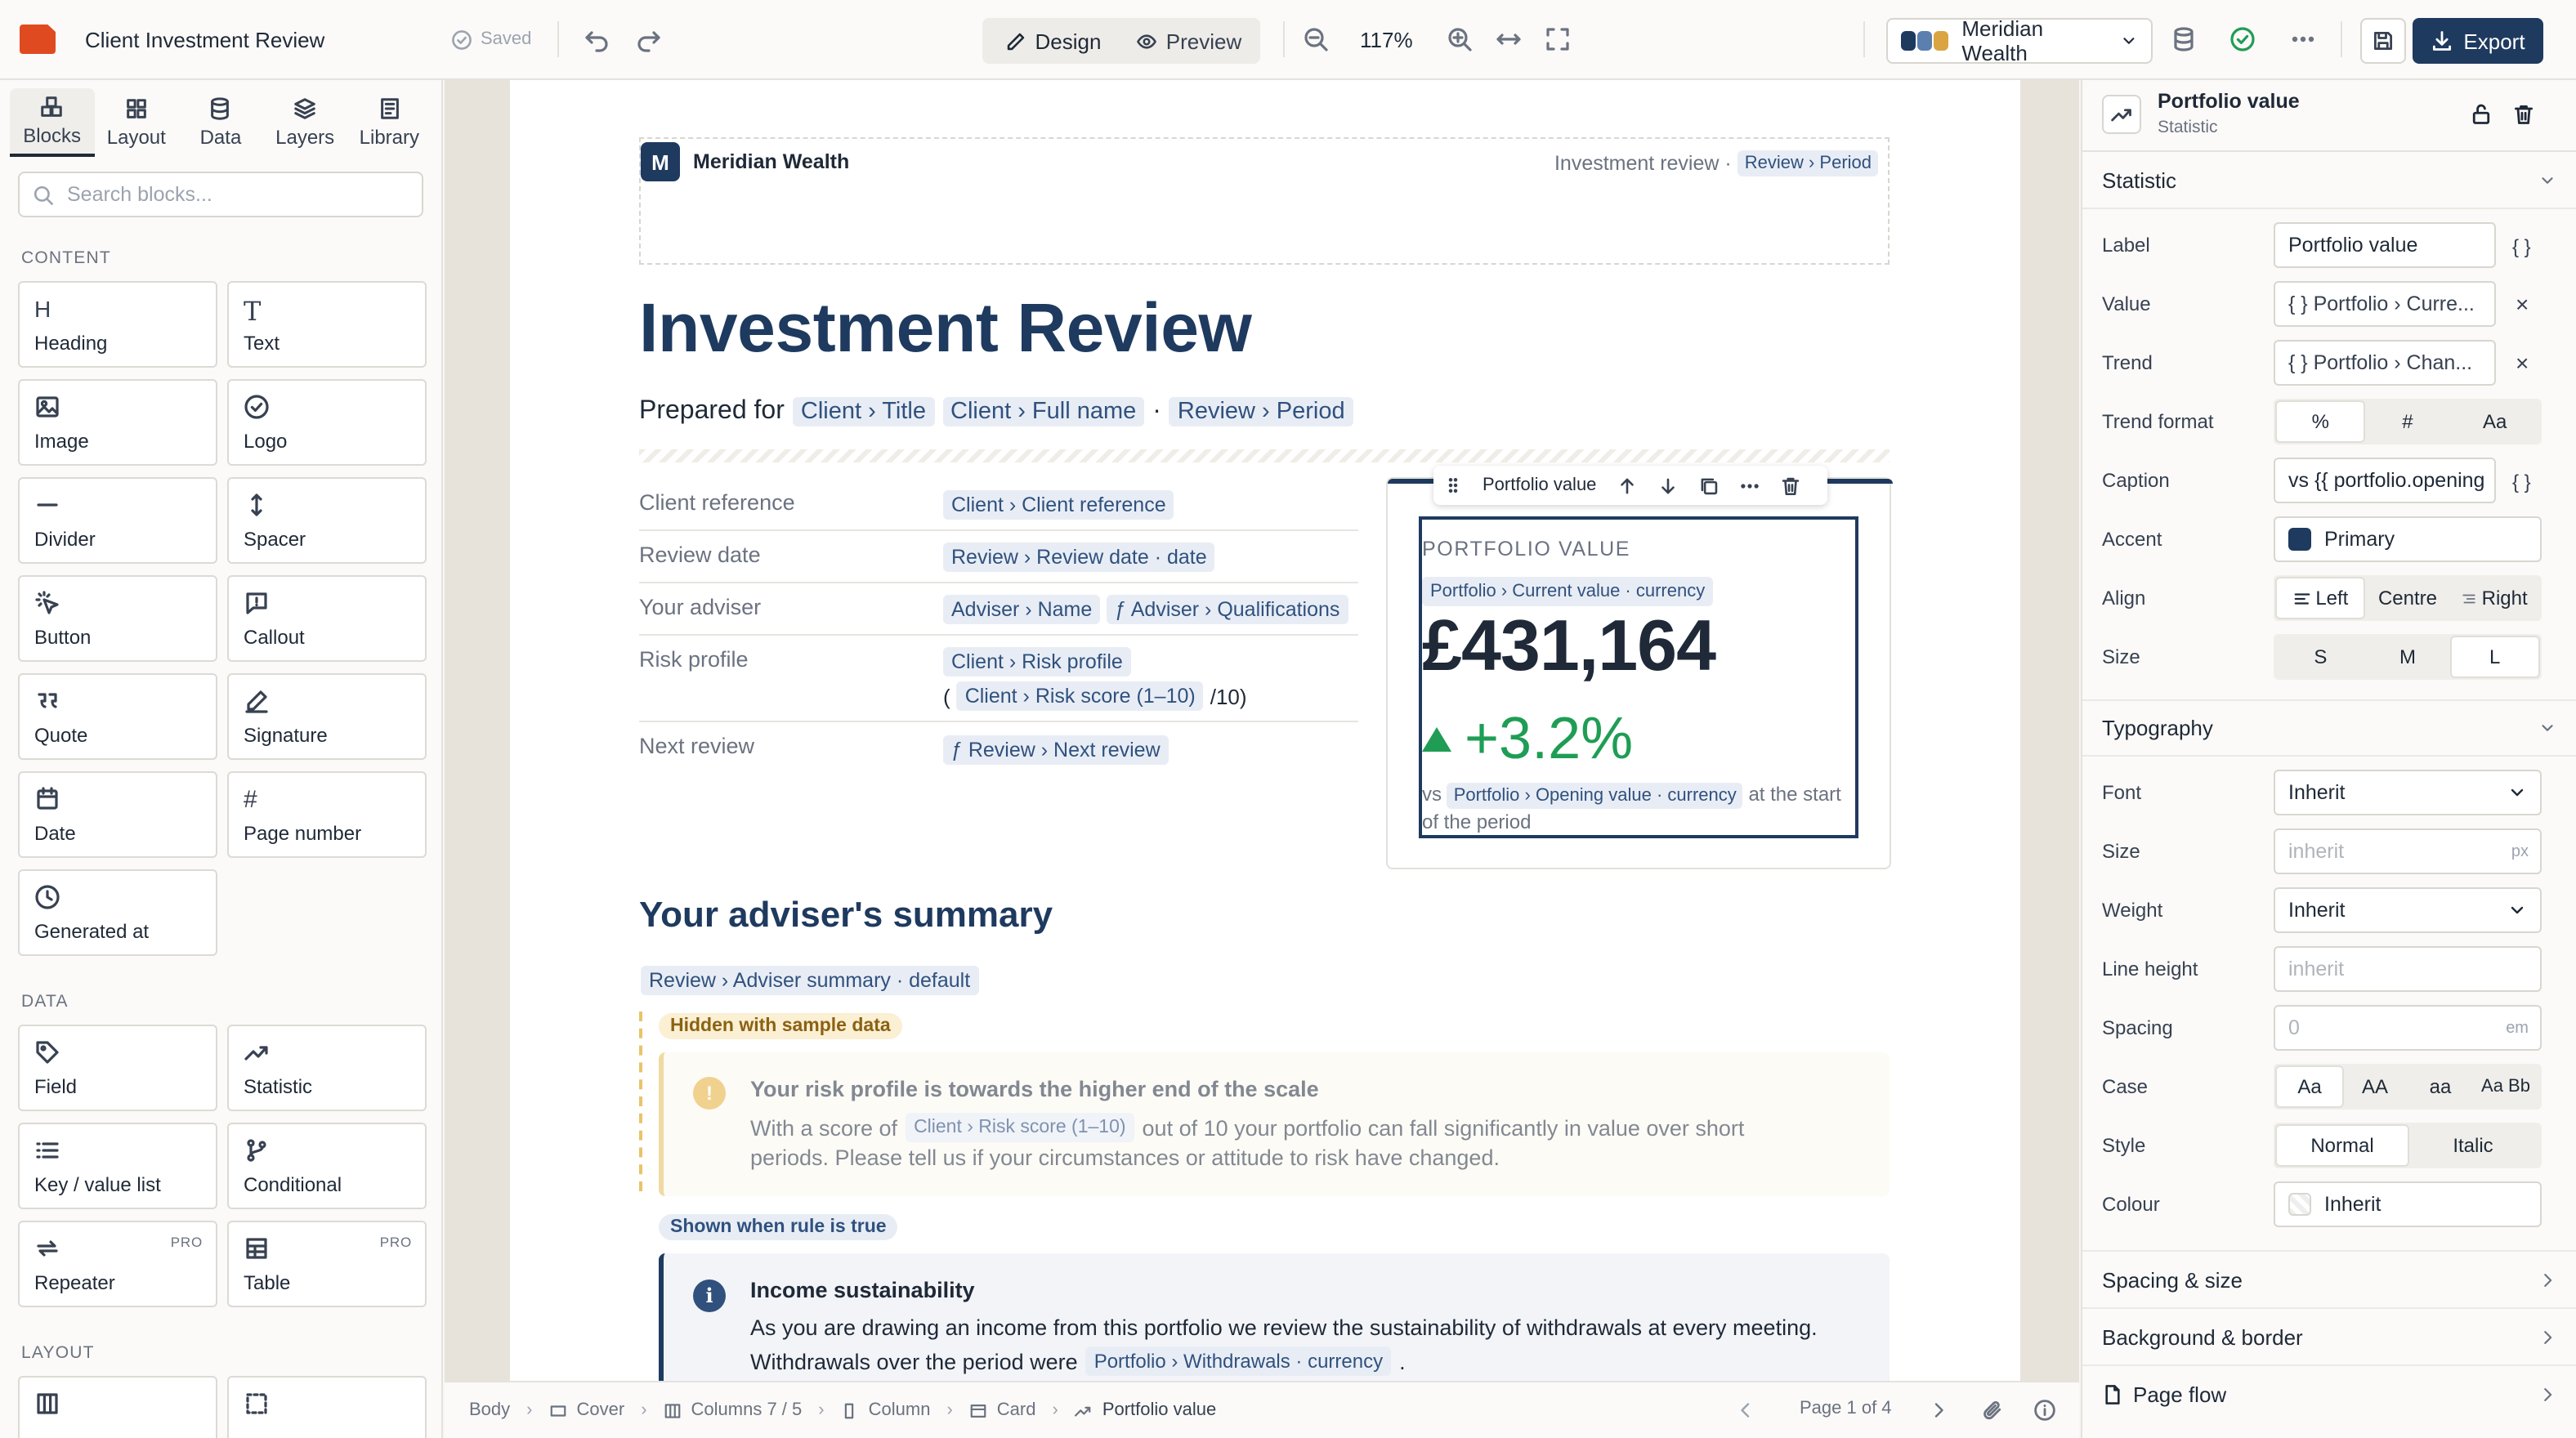  What do you see at coordinates (204, 39) in the screenshot?
I see `document-title: Client Investment Review` at bounding box center [204, 39].